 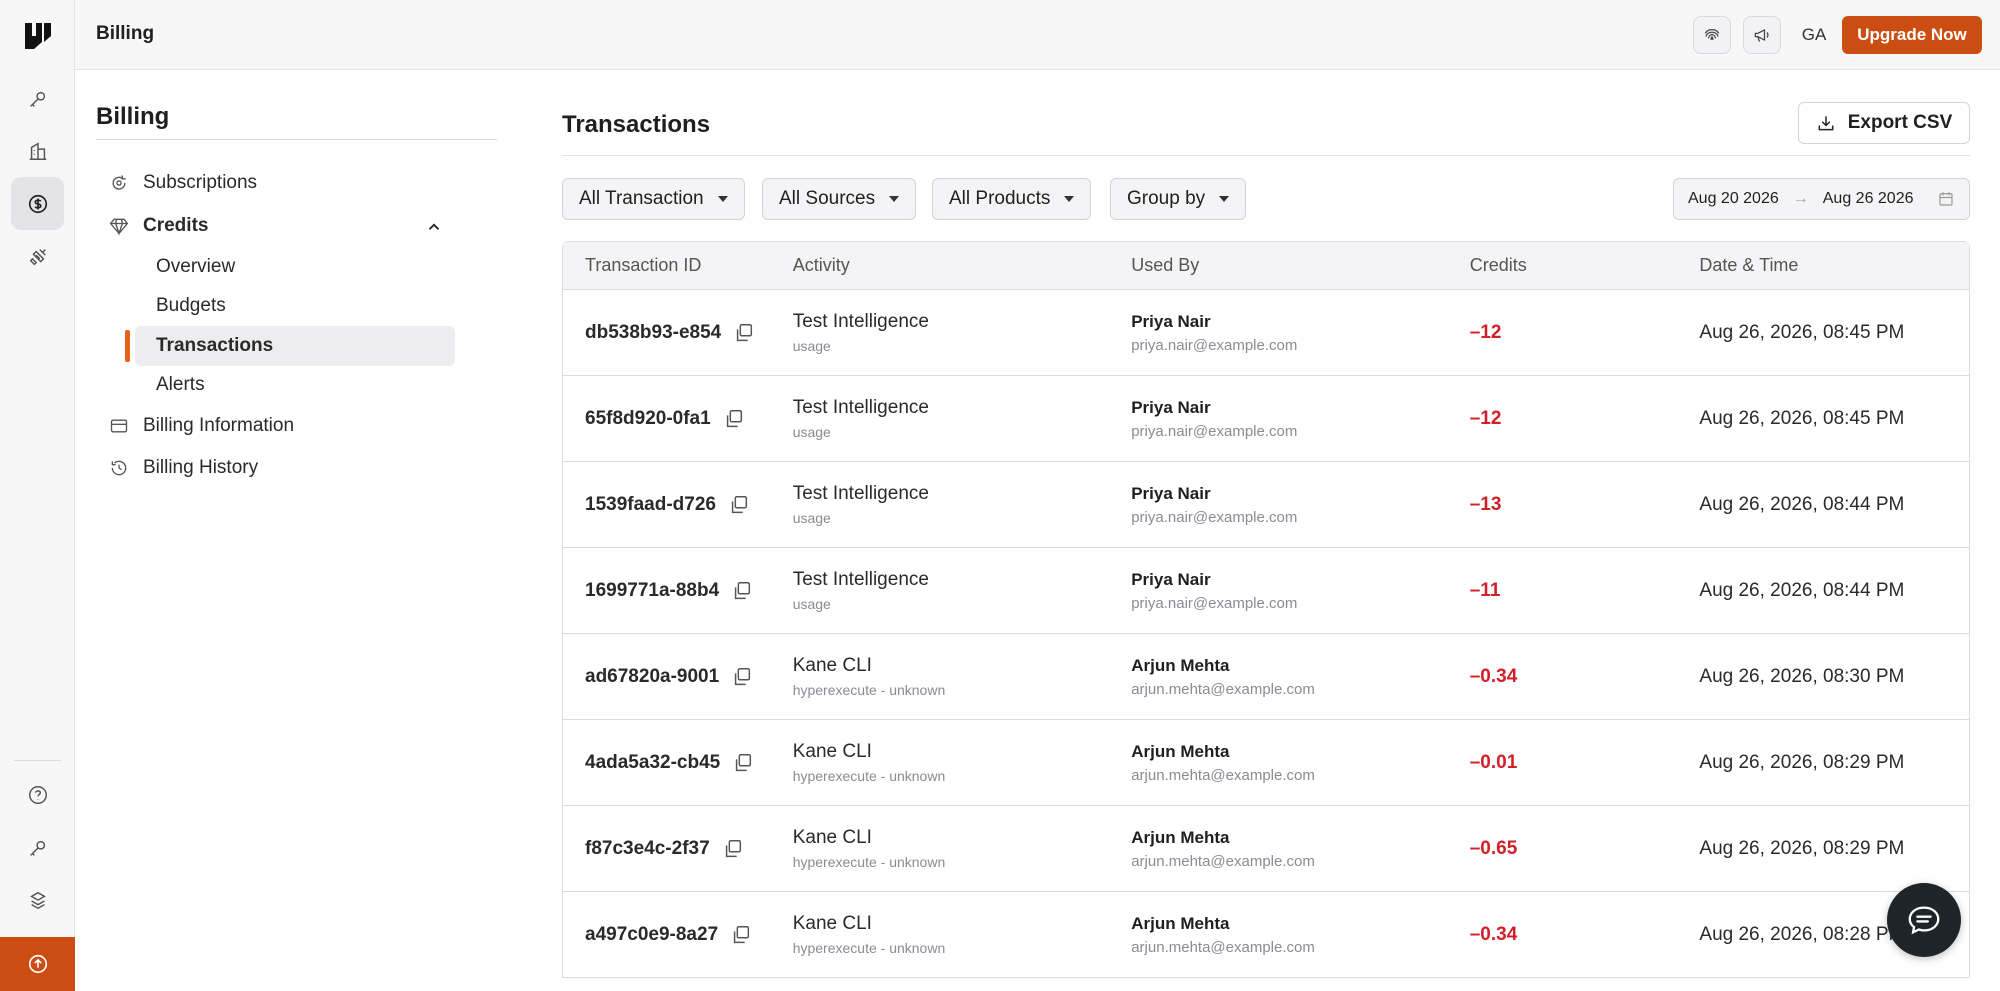 What do you see at coordinates (296, 139) in the screenshot?
I see `sidebar-divider` at bounding box center [296, 139].